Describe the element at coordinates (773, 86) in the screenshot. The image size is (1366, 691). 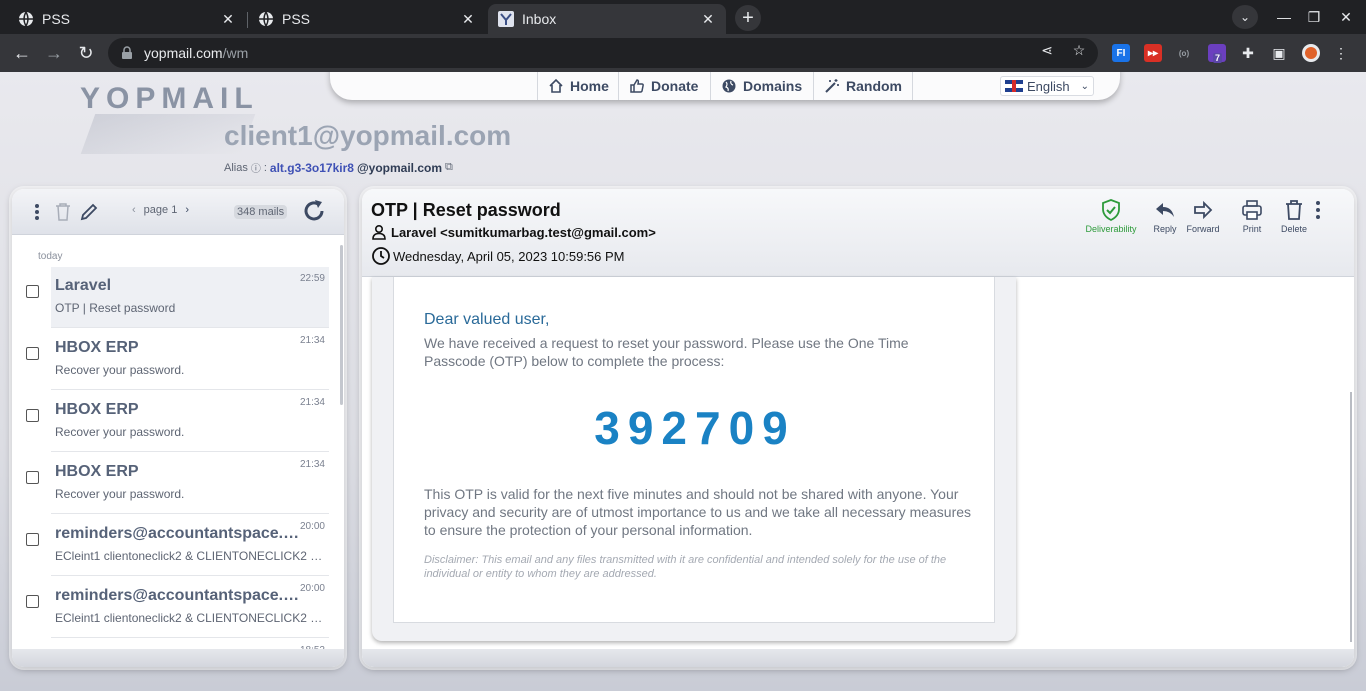
I see `nav-label: Domains` at that location.